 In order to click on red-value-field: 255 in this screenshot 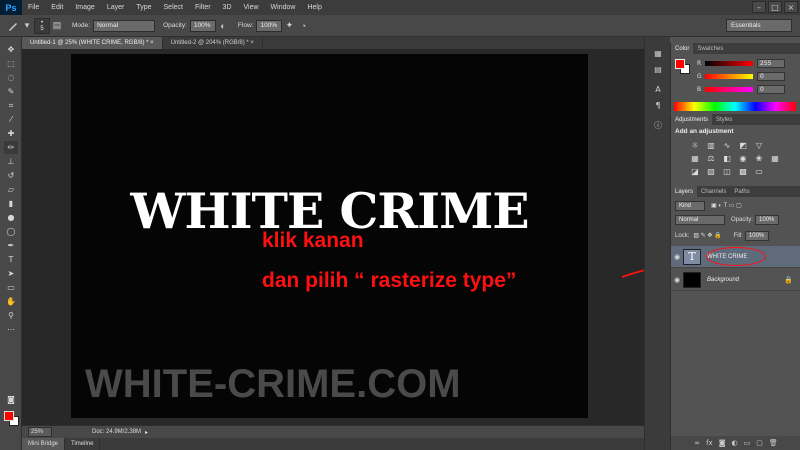, I will do `click(771, 63)`.